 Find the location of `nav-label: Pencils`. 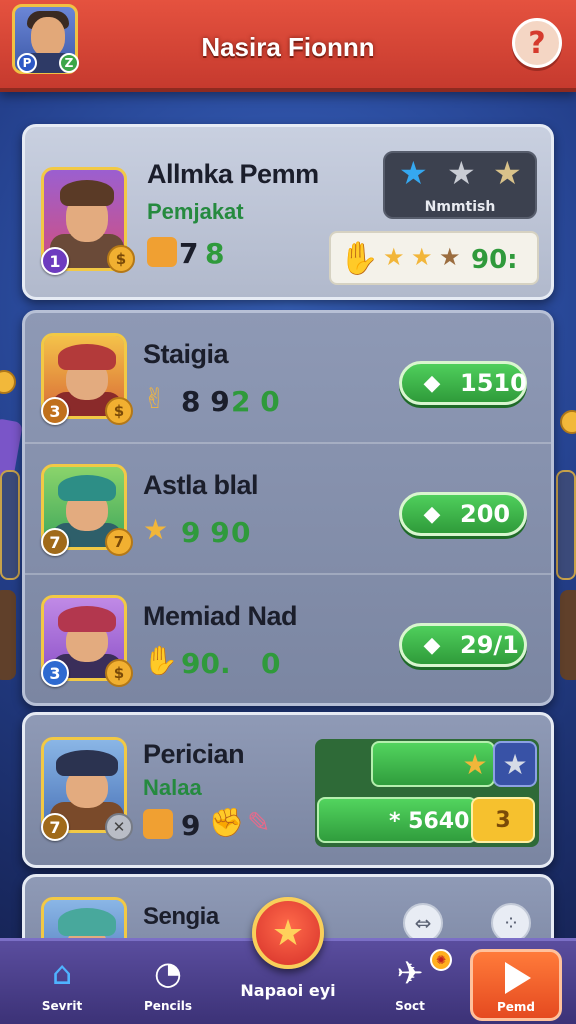

nav-label: Pencils is located at coordinates (168, 1006).